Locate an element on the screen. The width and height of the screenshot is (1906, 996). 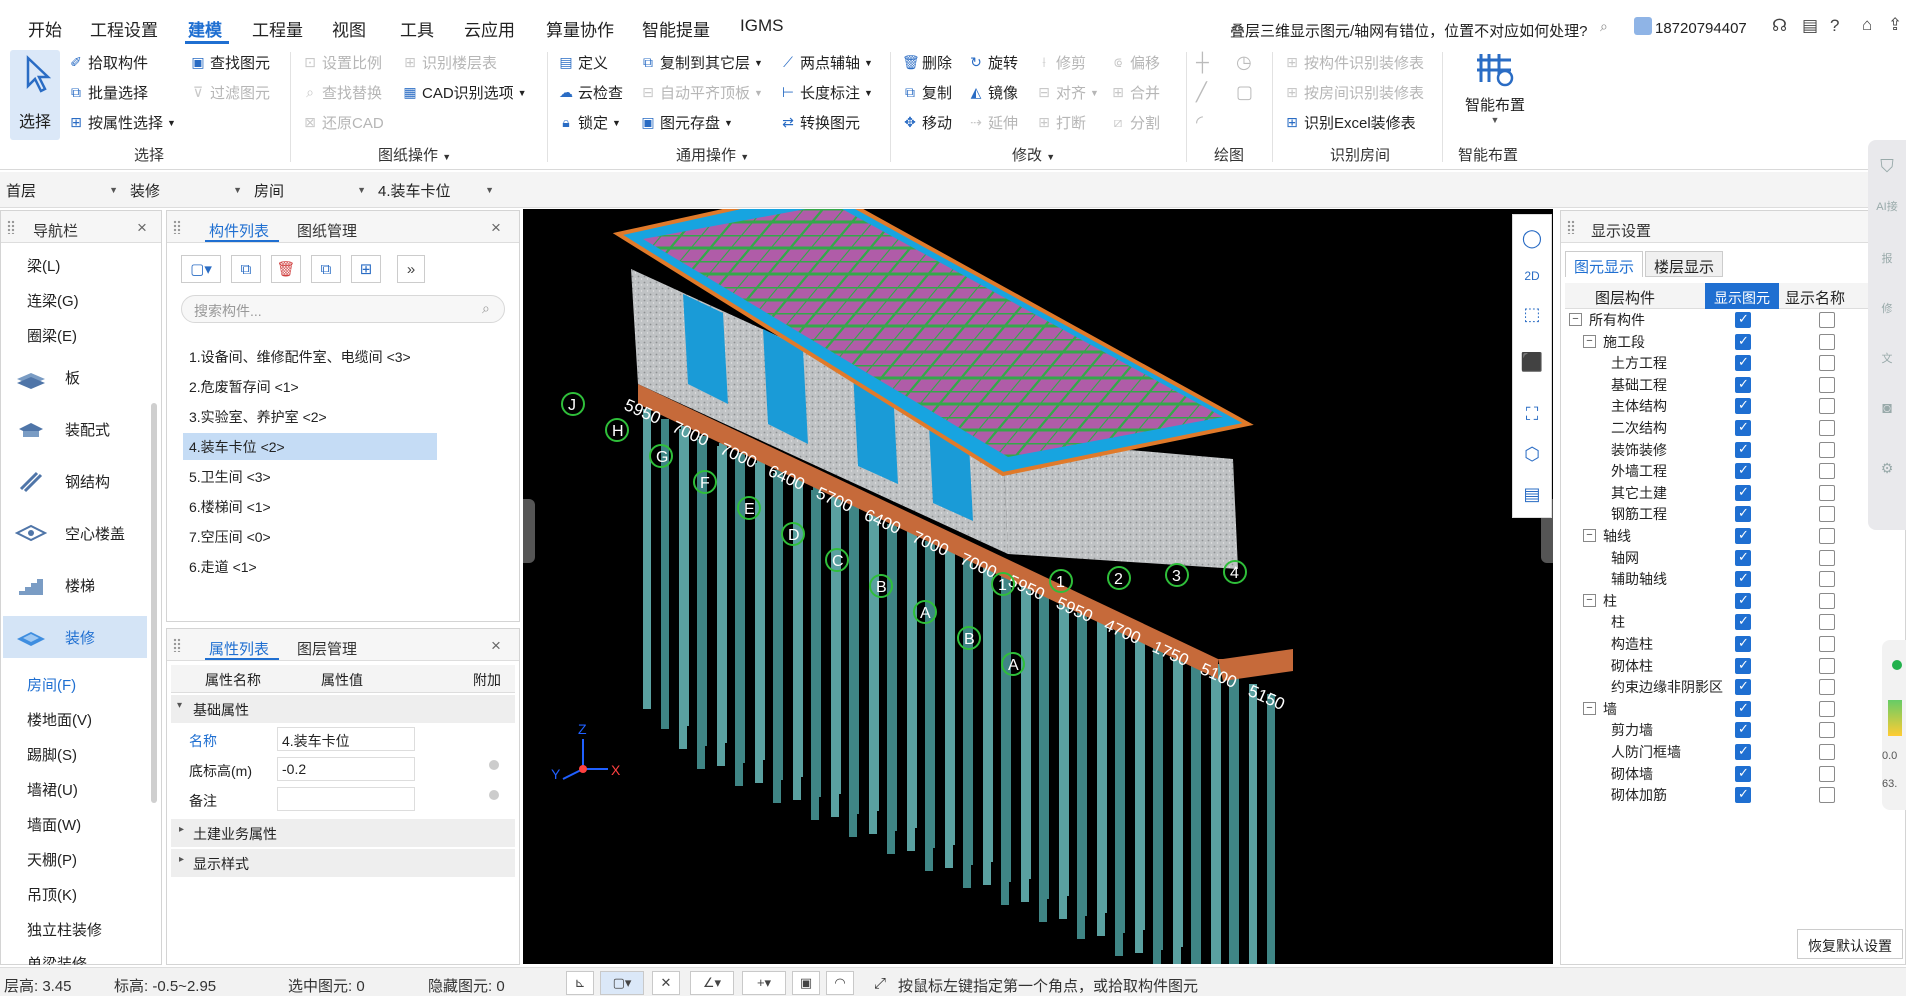
rect-icon: ▢ is located at coordinates (1244, 92).